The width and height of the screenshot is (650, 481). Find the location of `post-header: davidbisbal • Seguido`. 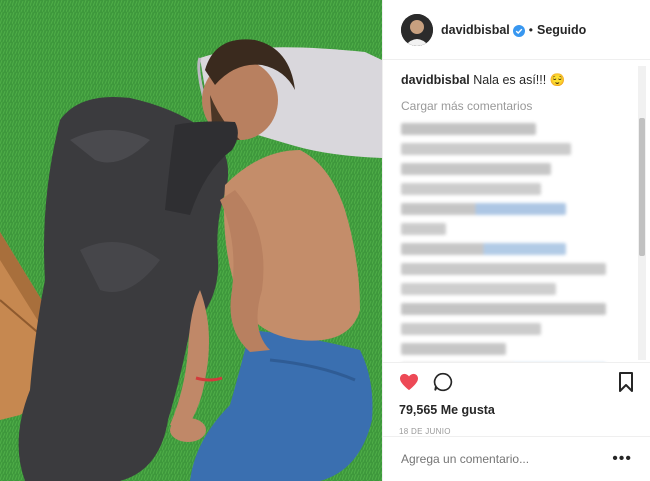

post-header: davidbisbal • Seguido is located at coordinates (516, 30).